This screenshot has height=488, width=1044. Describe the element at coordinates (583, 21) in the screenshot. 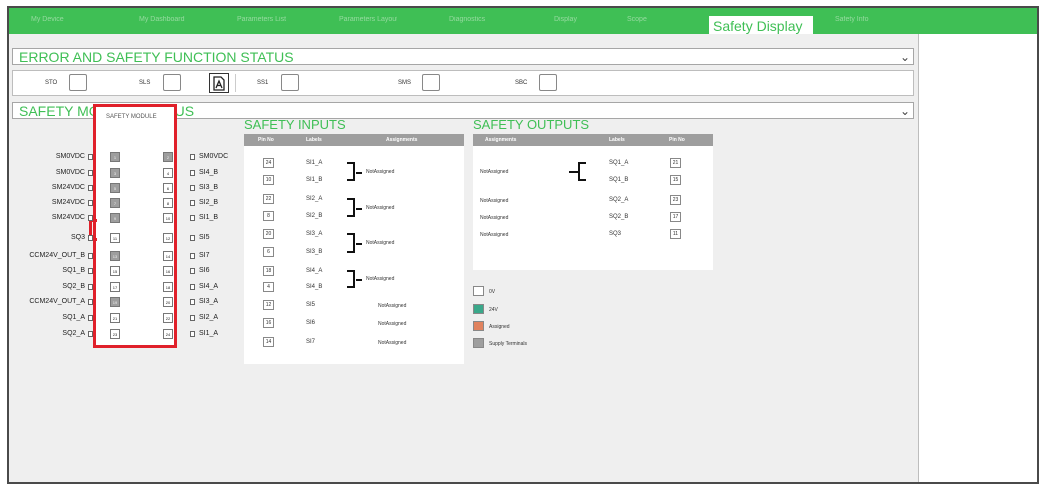

I see `tab-item: Display` at that location.